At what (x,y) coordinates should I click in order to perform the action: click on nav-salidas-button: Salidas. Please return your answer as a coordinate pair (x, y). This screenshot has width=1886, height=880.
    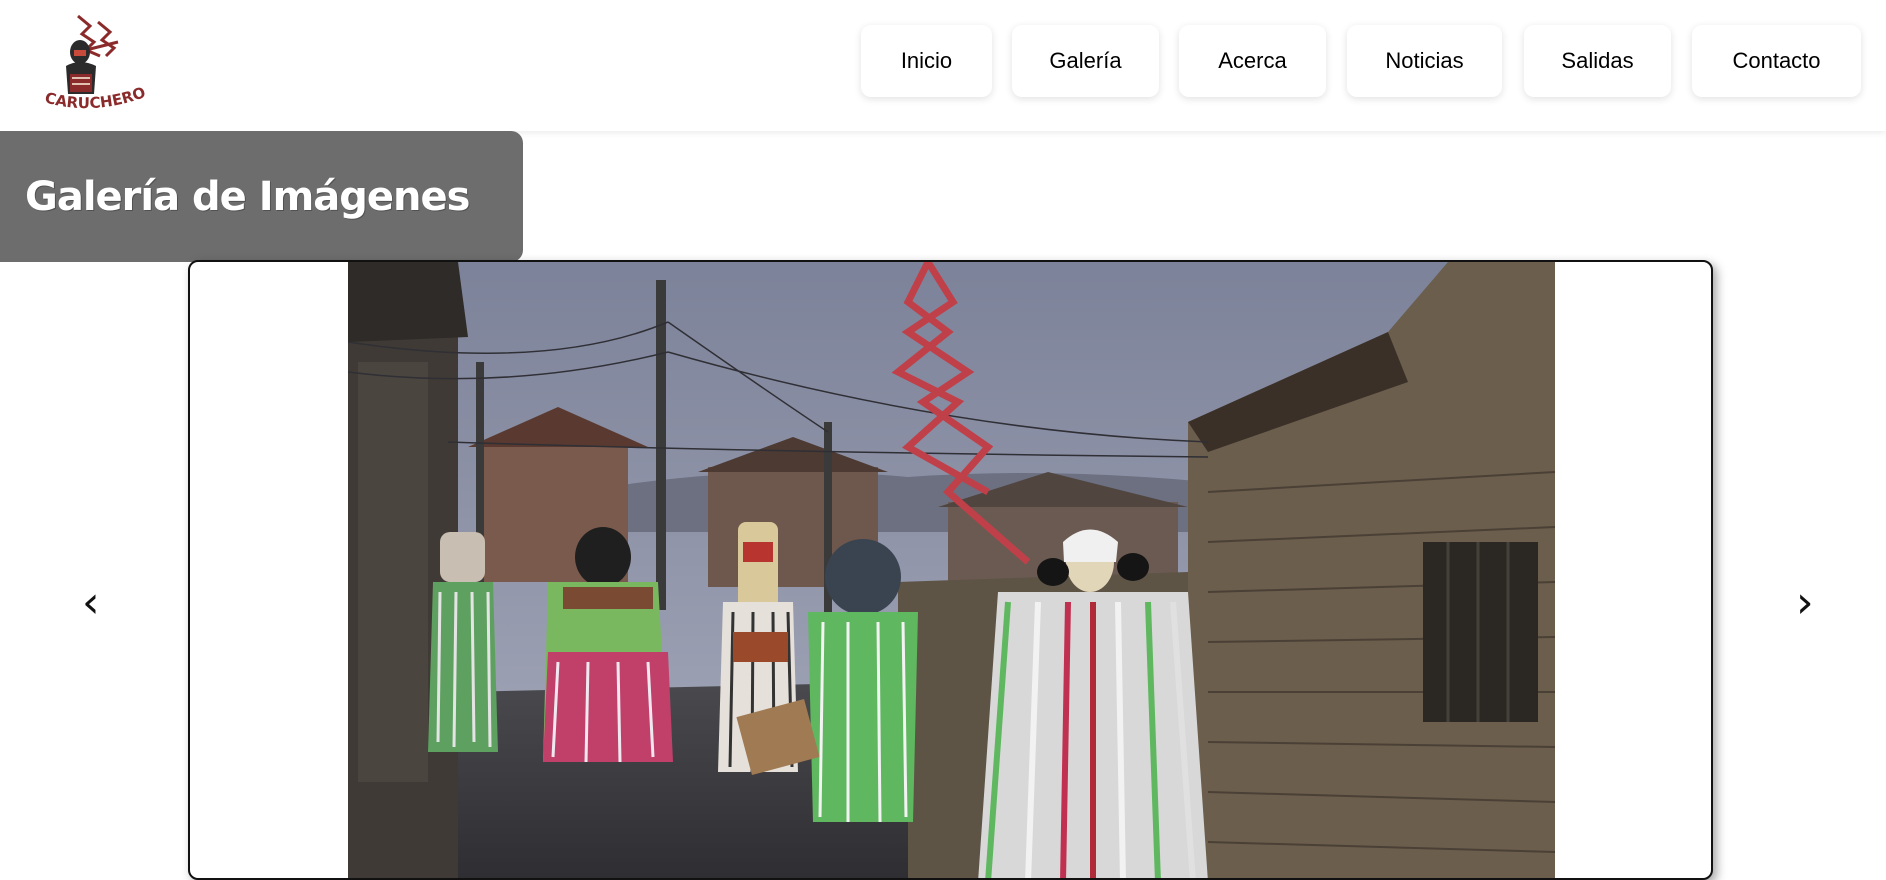
    Looking at the image, I should click on (1597, 61).